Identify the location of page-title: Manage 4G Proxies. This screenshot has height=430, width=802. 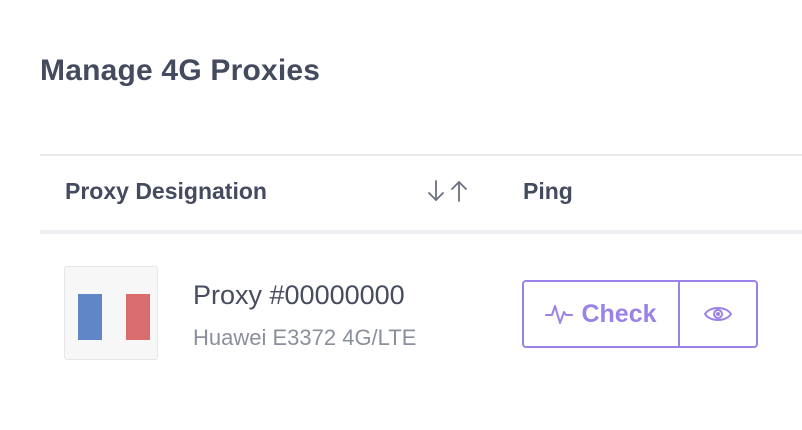
(180, 70).